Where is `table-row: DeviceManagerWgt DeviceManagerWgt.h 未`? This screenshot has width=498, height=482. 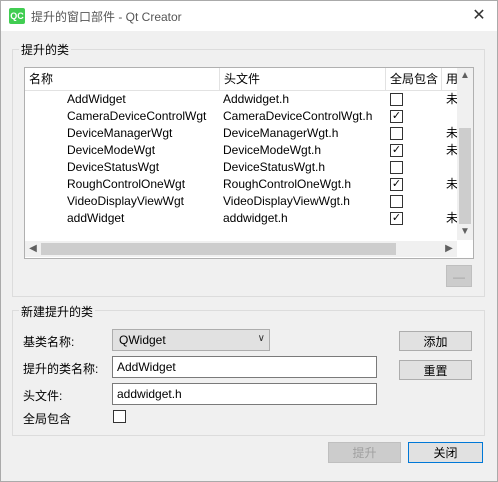
table-row: DeviceManagerWgt DeviceManagerWgt.h 未 is located at coordinates (241, 133).